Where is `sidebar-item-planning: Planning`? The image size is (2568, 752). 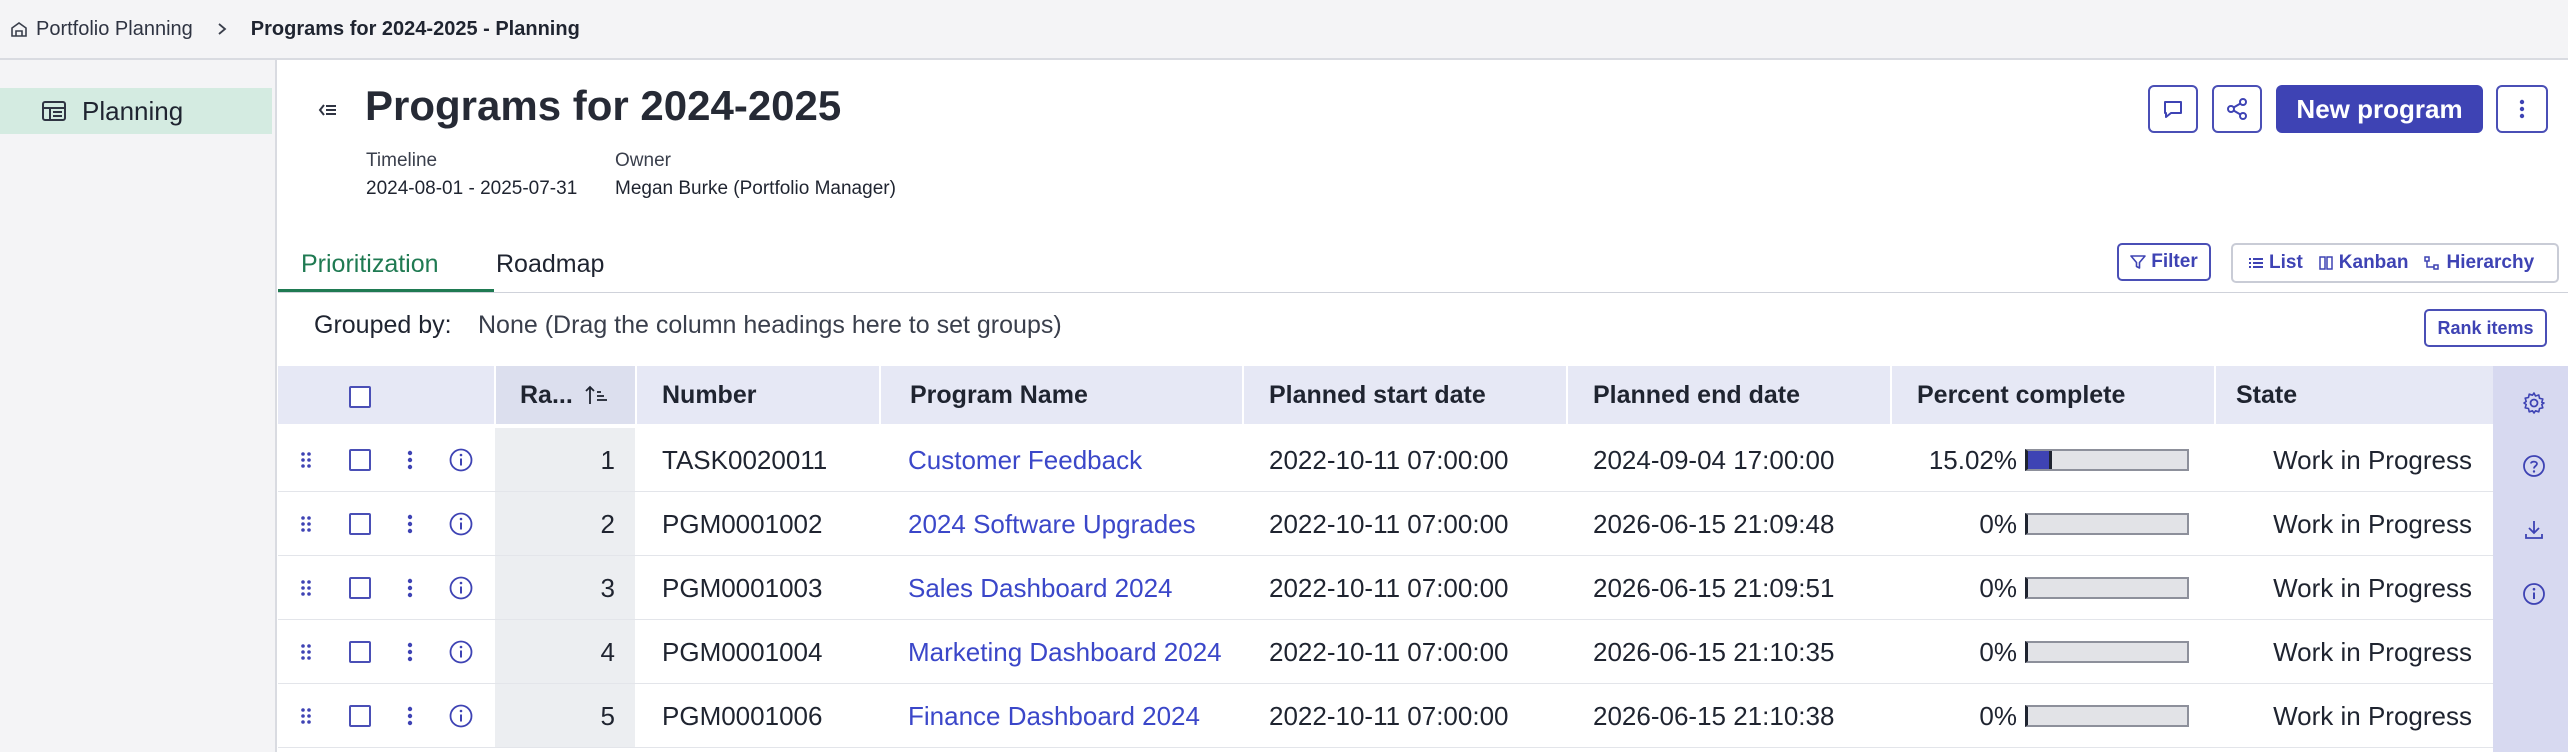
sidebar-item-planning: Planning is located at coordinates (136, 111).